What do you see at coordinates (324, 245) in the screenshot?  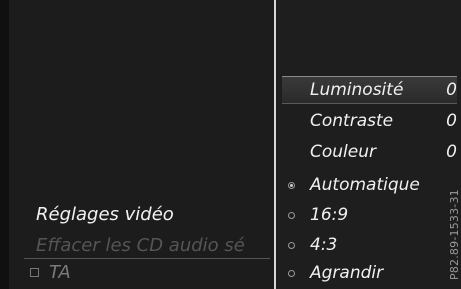 I see `aspect-4-3-label: 4:3` at bounding box center [324, 245].